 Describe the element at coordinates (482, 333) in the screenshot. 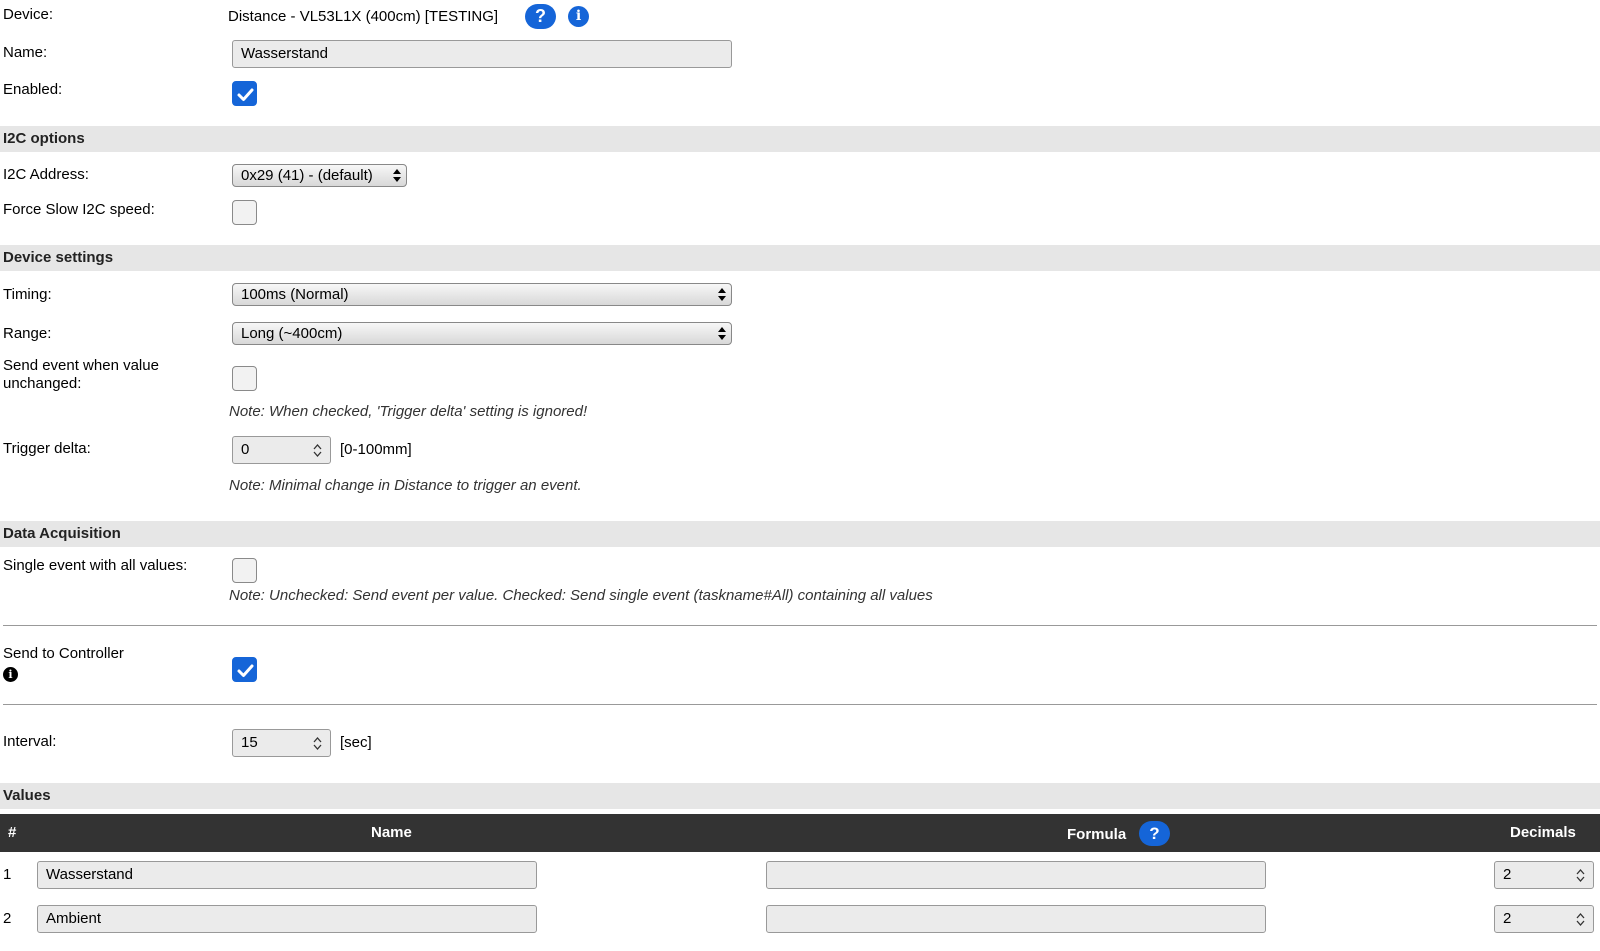

I see `range-select: Long (~400cm)` at that location.